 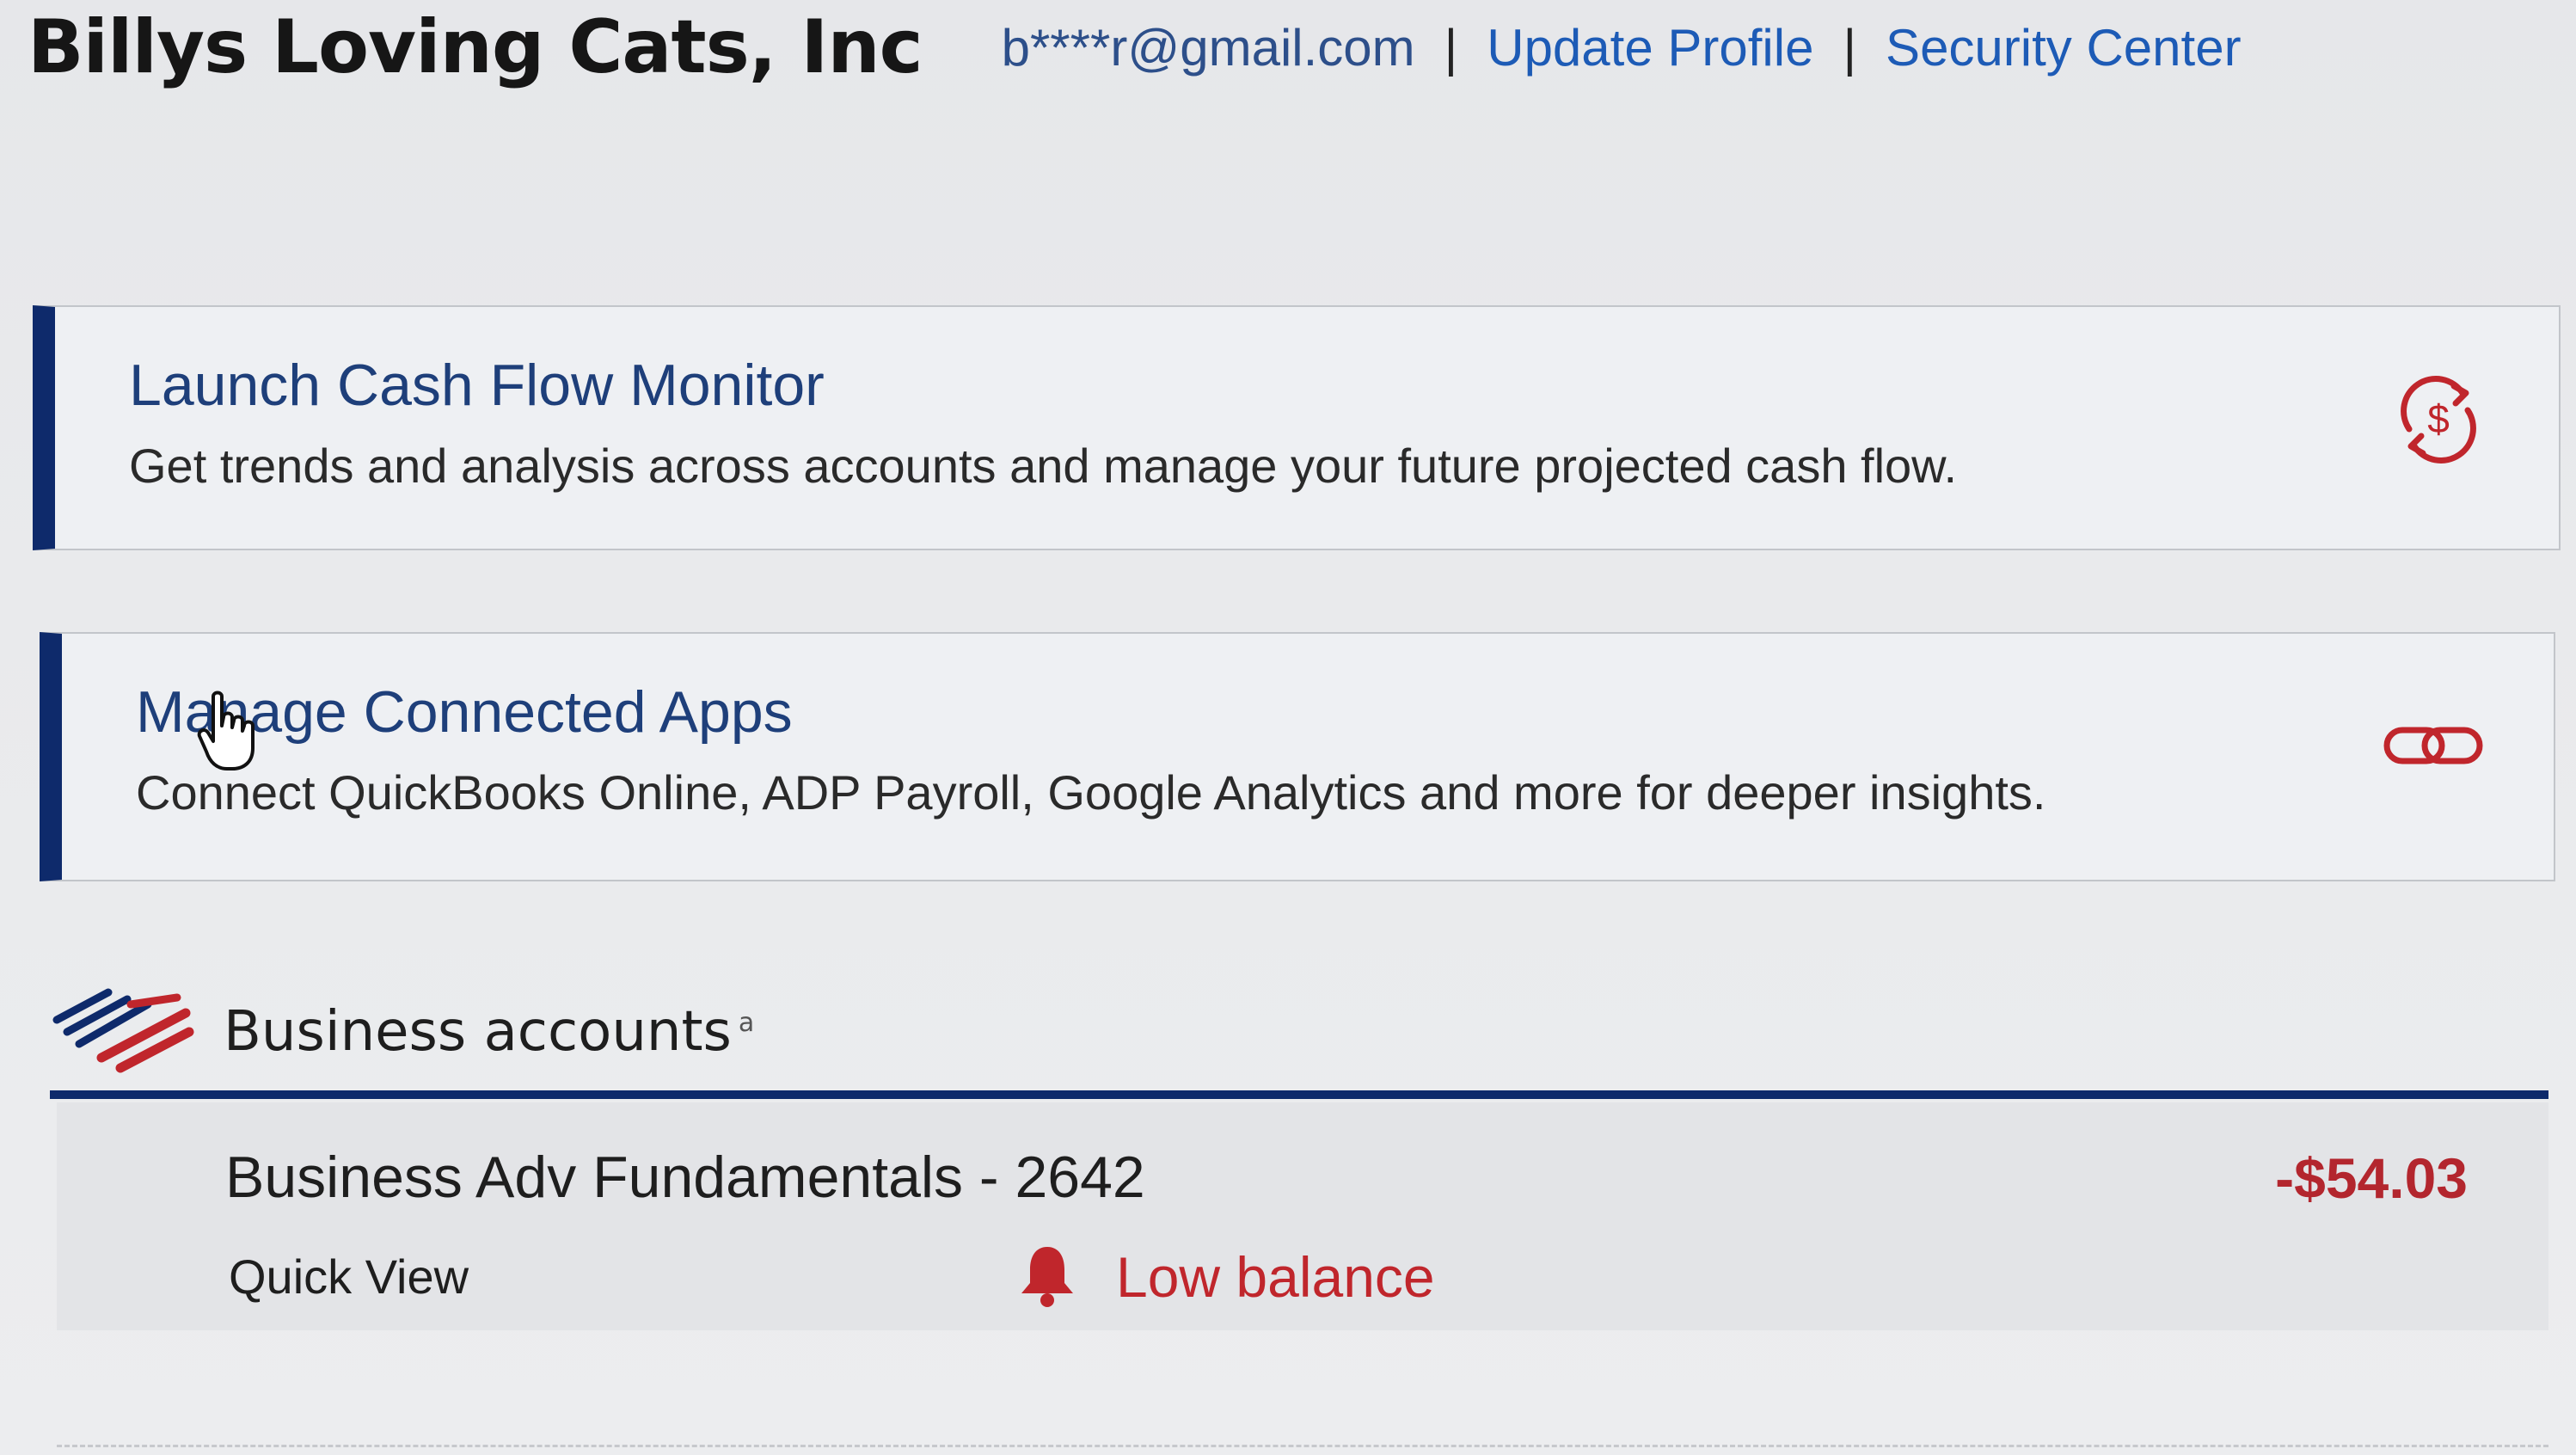 I want to click on quick-view-link: Quick View, so click(x=349, y=1277).